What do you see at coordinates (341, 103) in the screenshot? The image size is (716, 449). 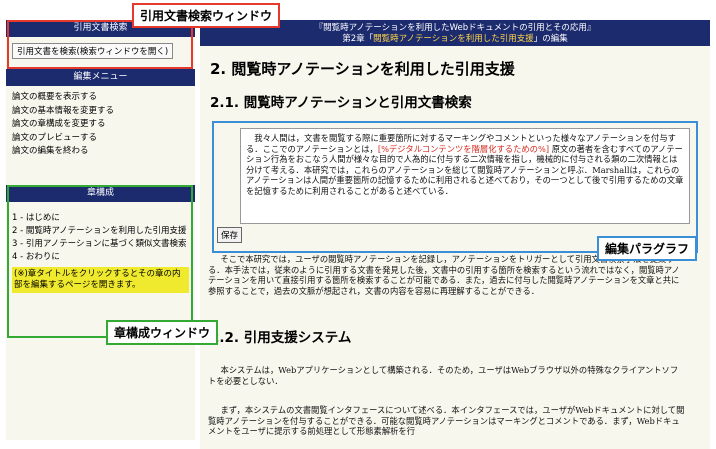 I see `section-heading-2-1: 2.1. 閲覧時アノテーションと引用文書検索` at bounding box center [341, 103].